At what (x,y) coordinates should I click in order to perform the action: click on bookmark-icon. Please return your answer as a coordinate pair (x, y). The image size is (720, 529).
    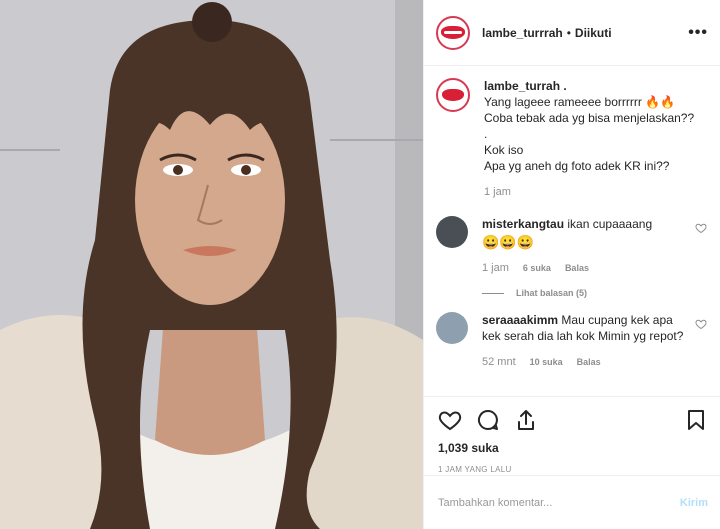
    Looking at the image, I should click on (696, 420).